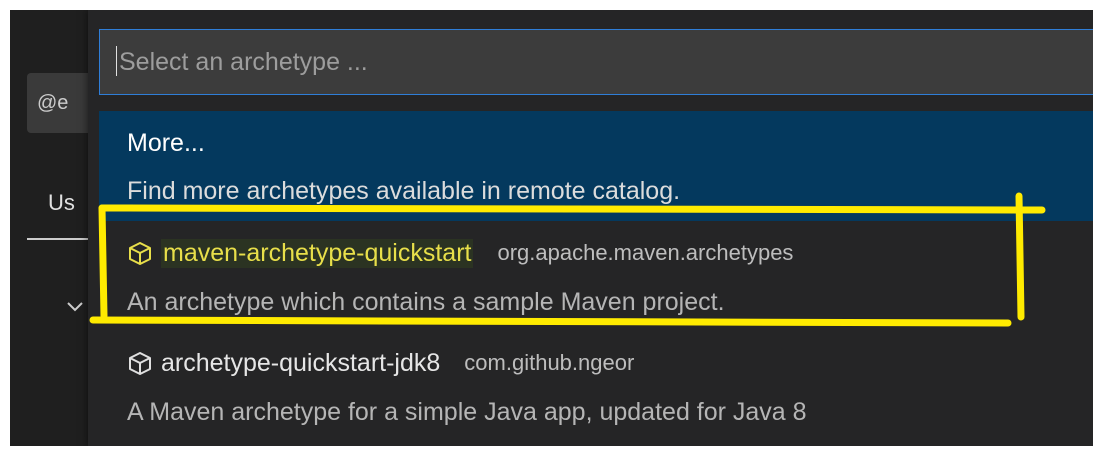 The image size is (1093, 455). What do you see at coordinates (301, 362) in the screenshot?
I see `archetype-name: archetype-quickstart-jdk8` at bounding box center [301, 362].